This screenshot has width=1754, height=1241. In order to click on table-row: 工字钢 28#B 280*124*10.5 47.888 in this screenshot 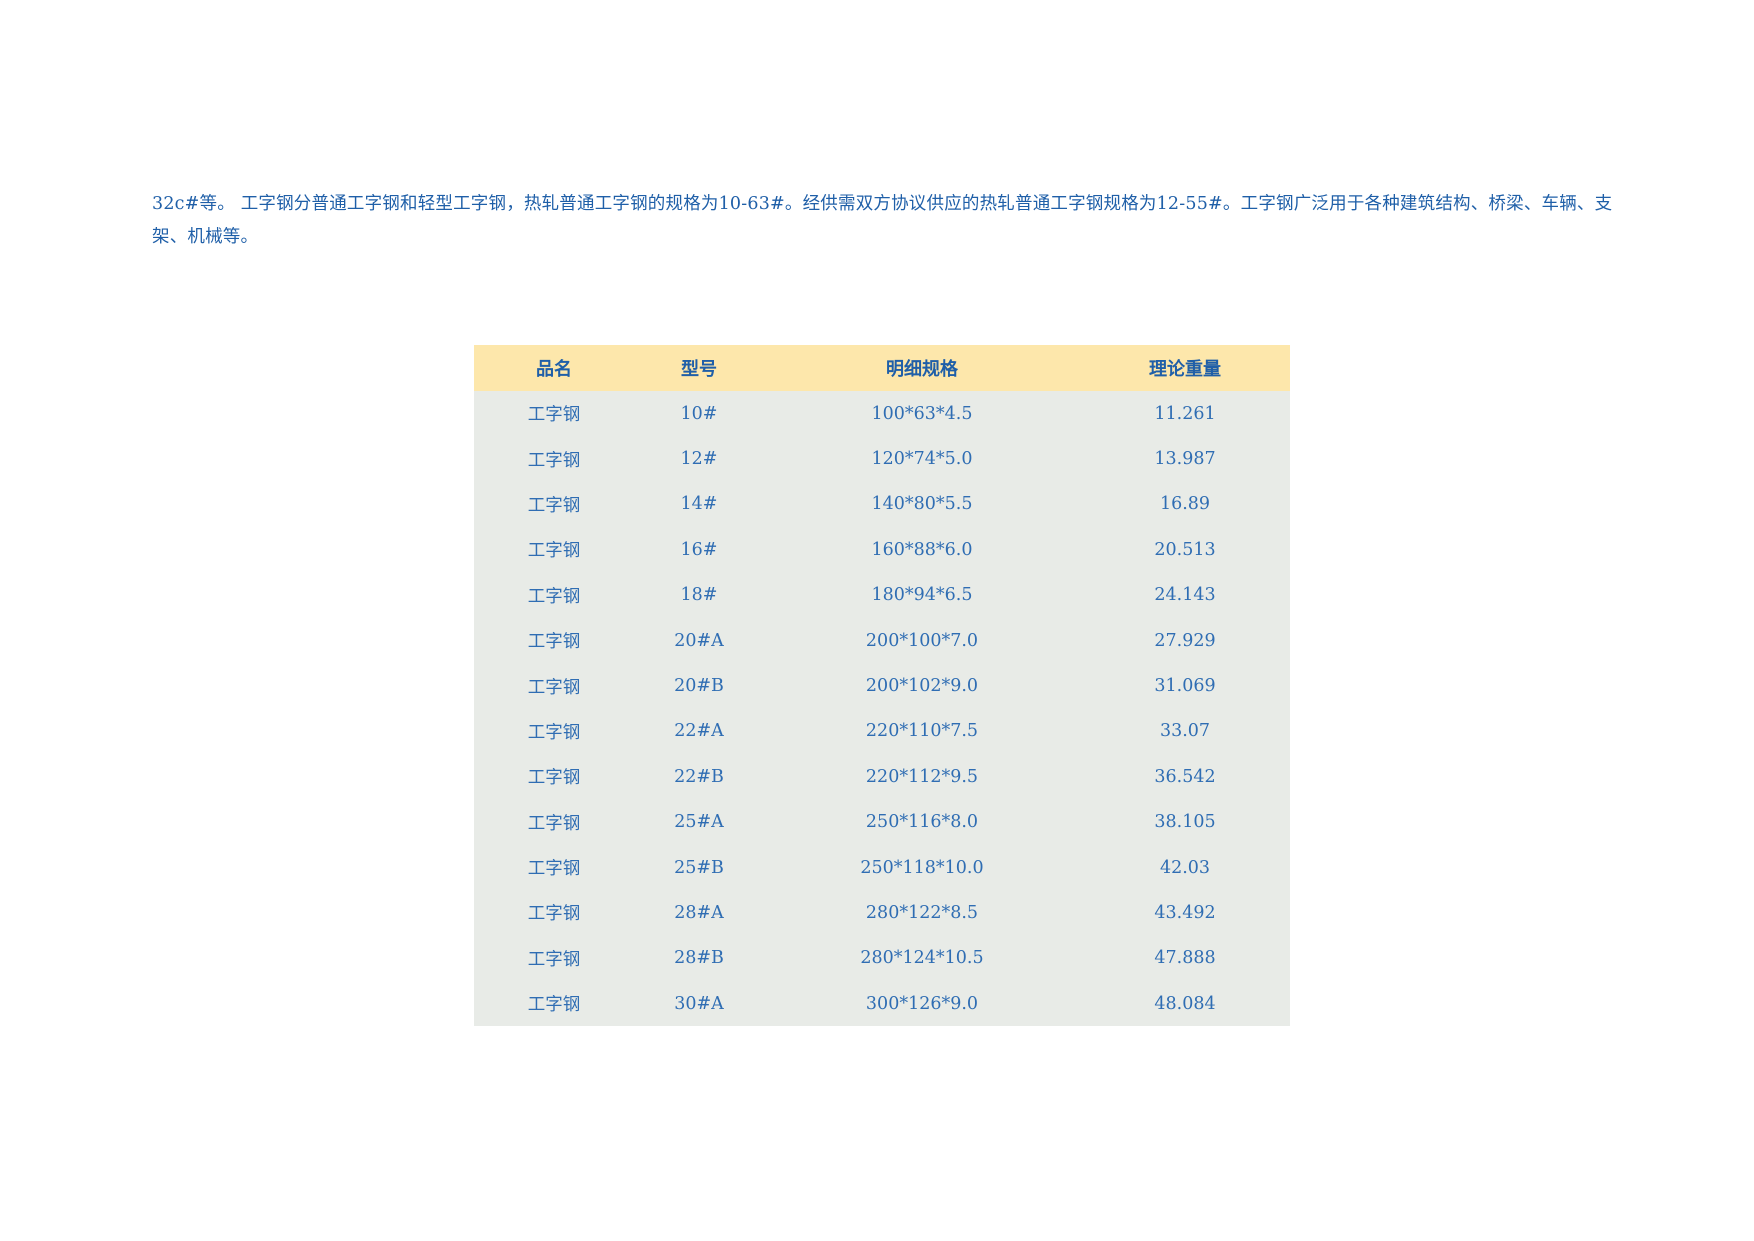, I will do `click(882, 958)`.